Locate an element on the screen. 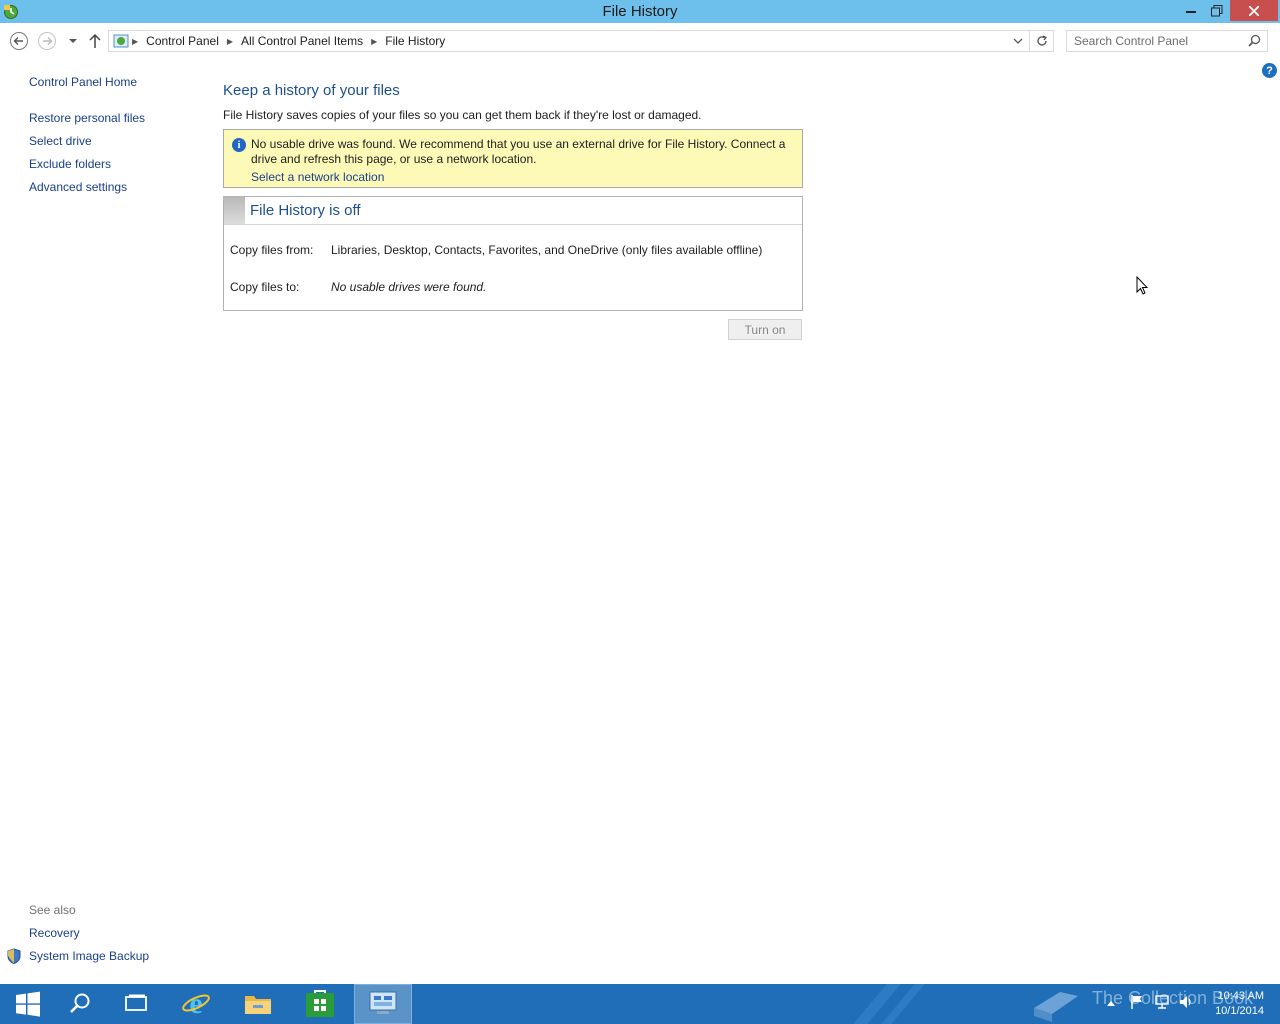 This screenshot has height=1024, width=1280. taskbar: e The Collection Book 10:43 AM 10/1/2014 is located at coordinates (640, 1004).